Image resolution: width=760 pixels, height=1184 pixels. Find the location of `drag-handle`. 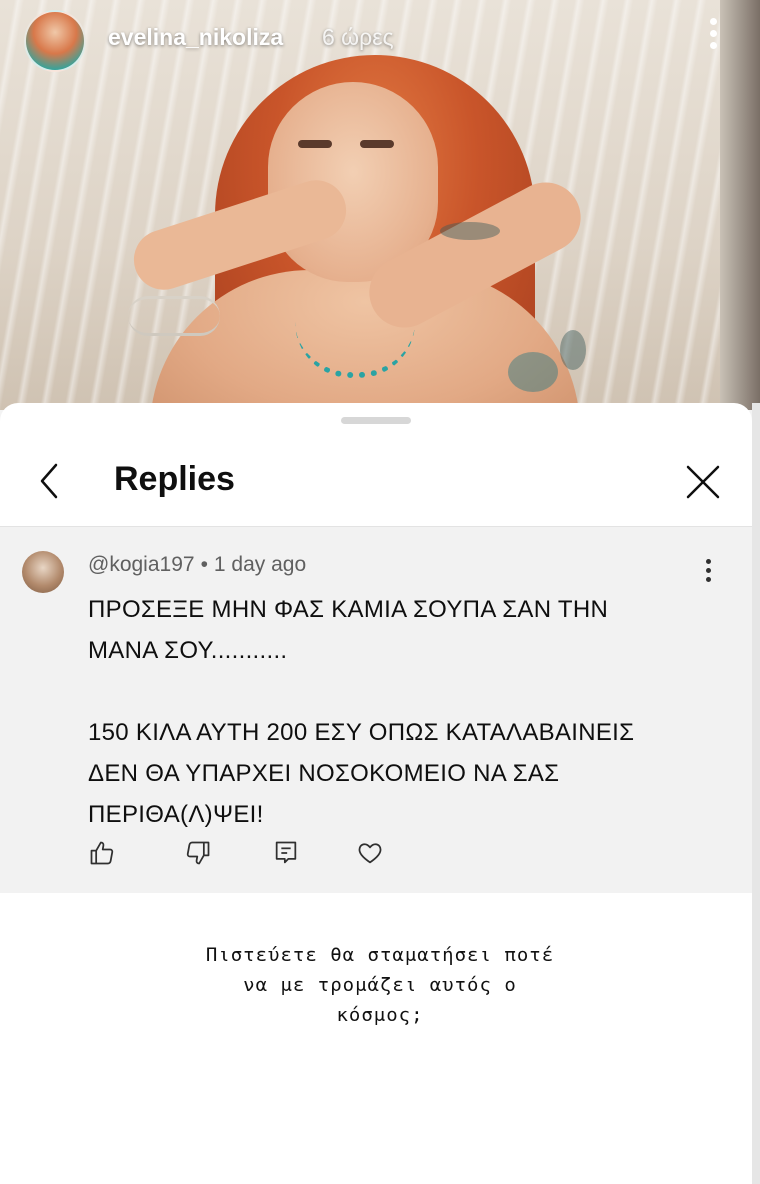

drag-handle is located at coordinates (376, 420).